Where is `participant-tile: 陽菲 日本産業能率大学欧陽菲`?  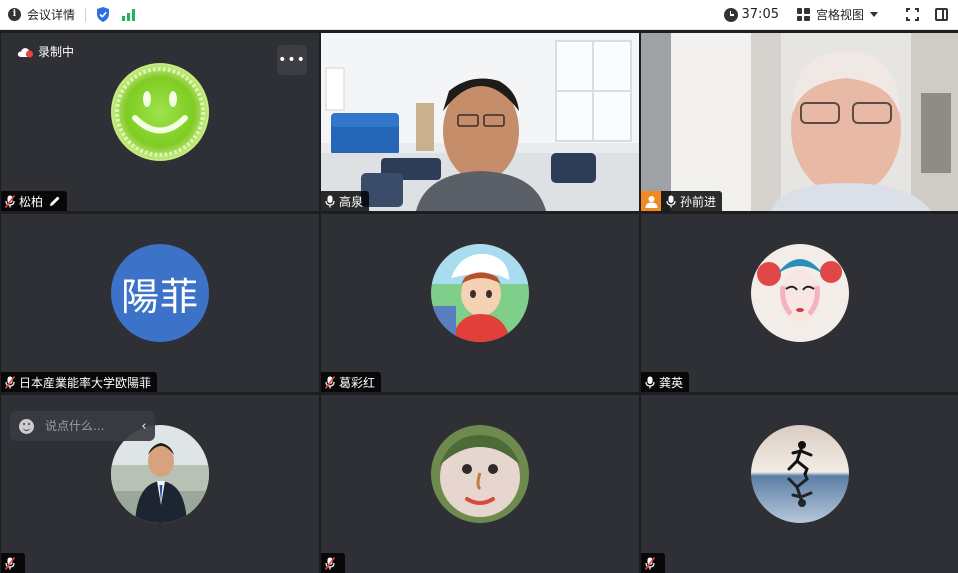 participant-tile: 陽菲 日本産業能率大学欧陽菲 is located at coordinates (160, 303).